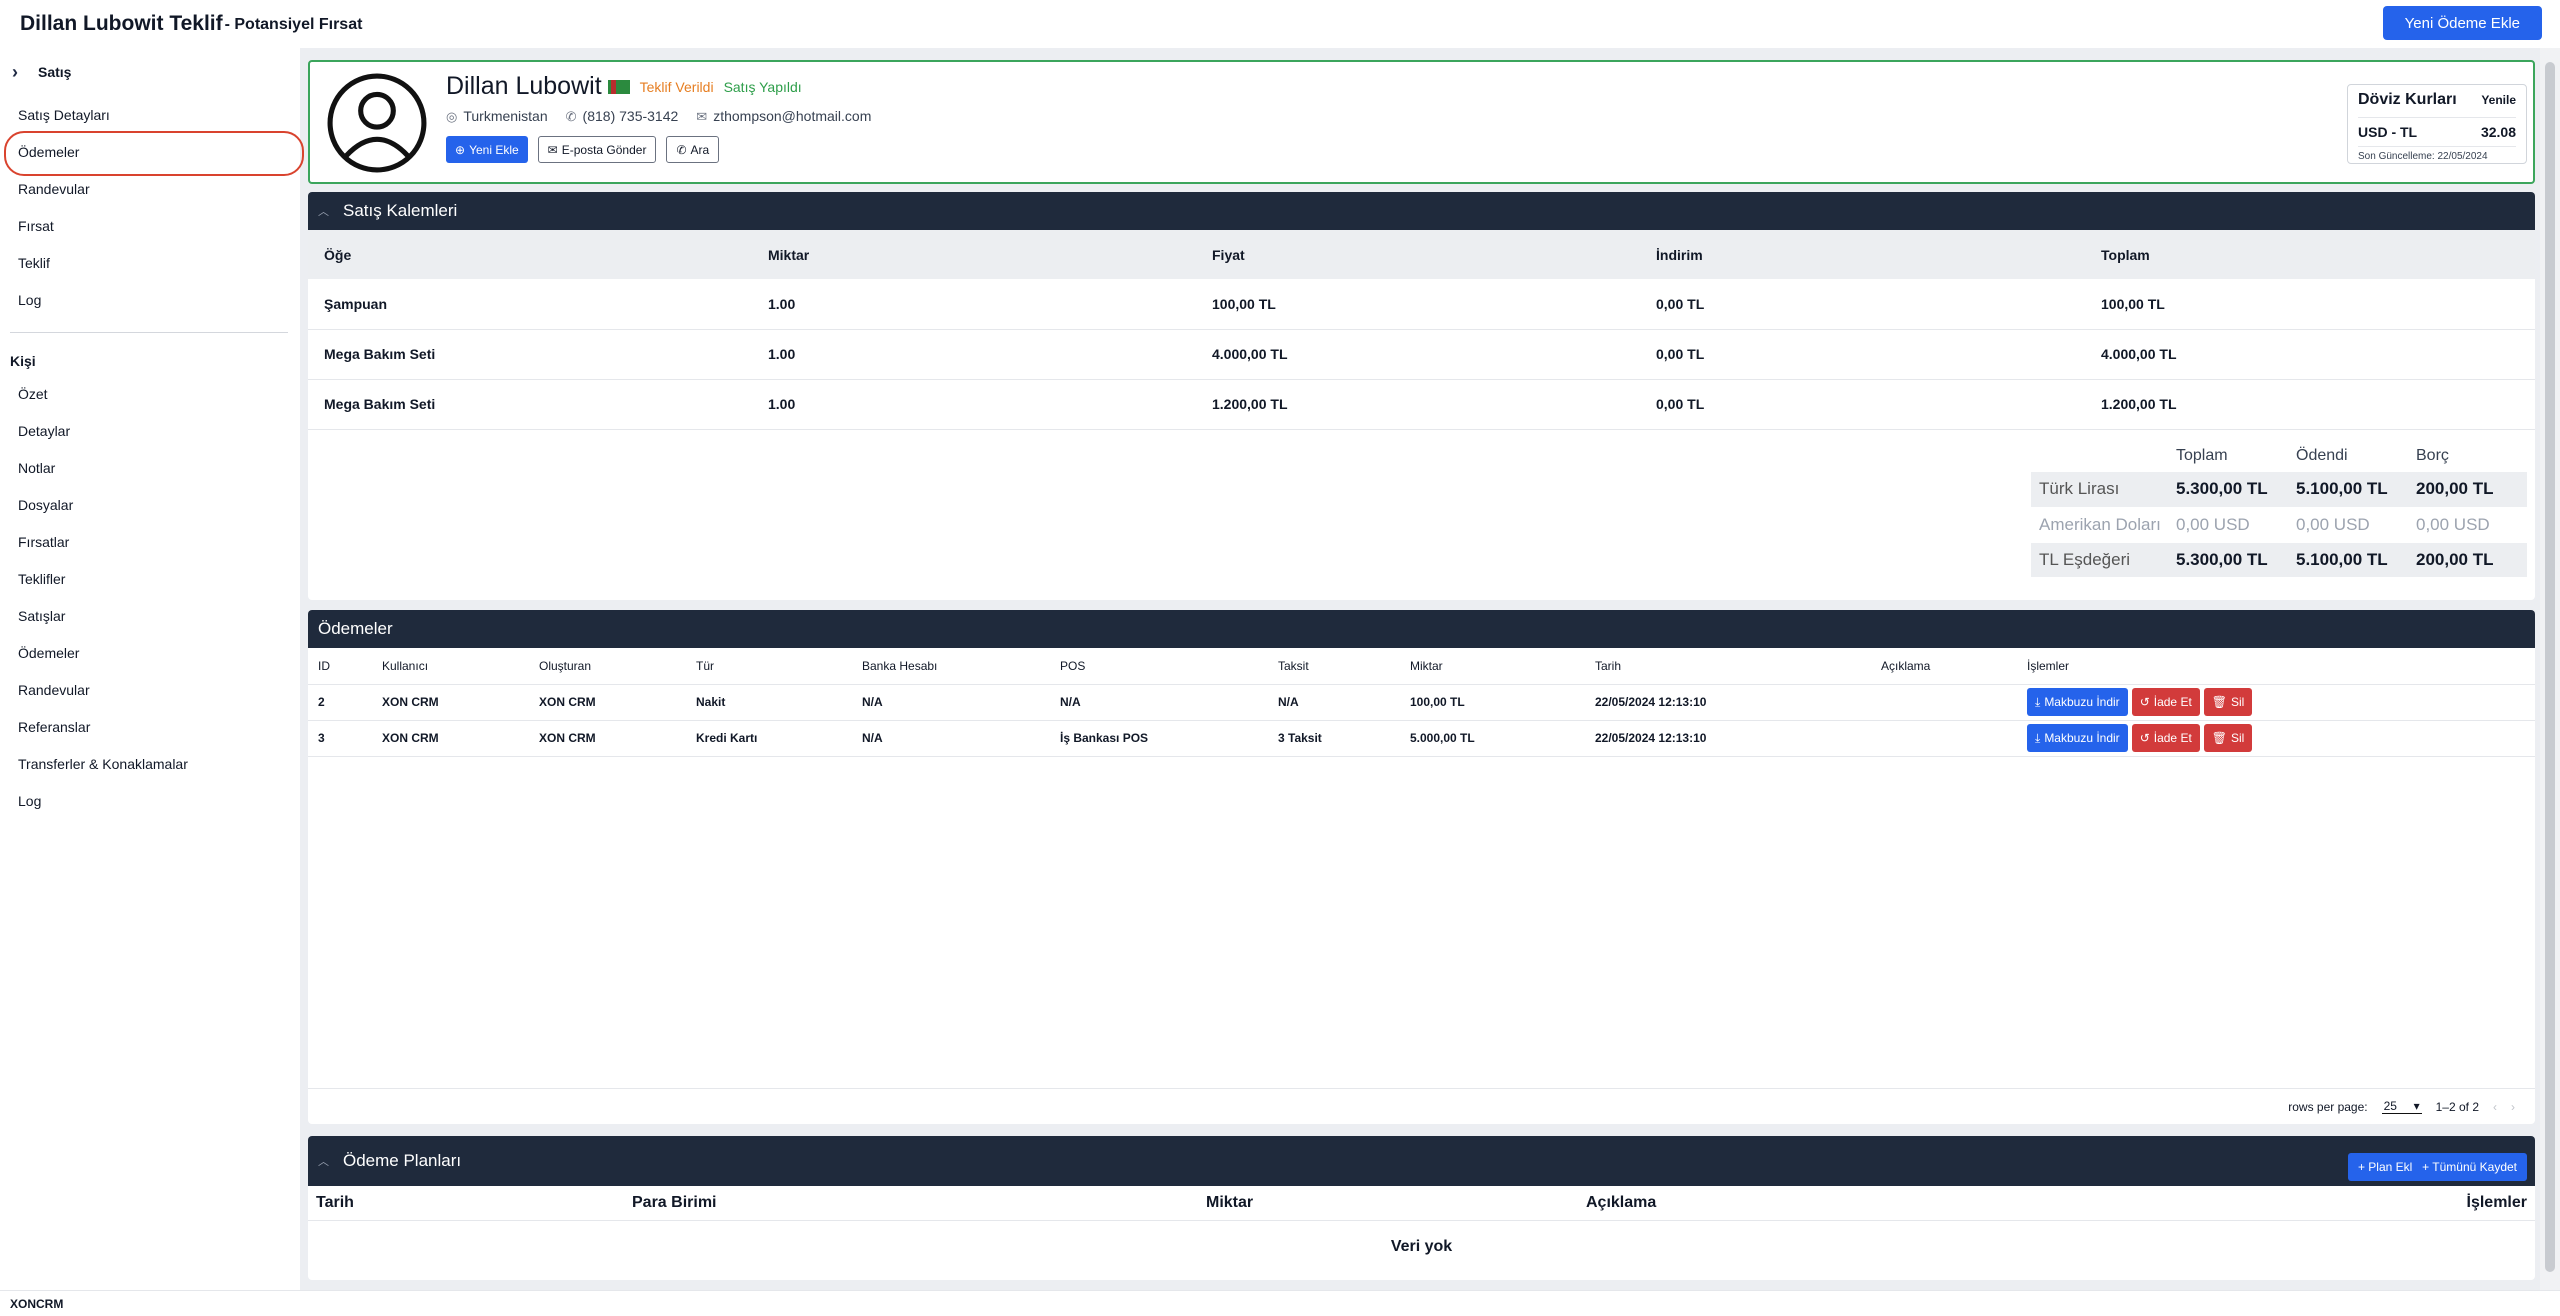 The height and width of the screenshot is (1316, 2560). I want to click on table-cell, so click(1944, 702).